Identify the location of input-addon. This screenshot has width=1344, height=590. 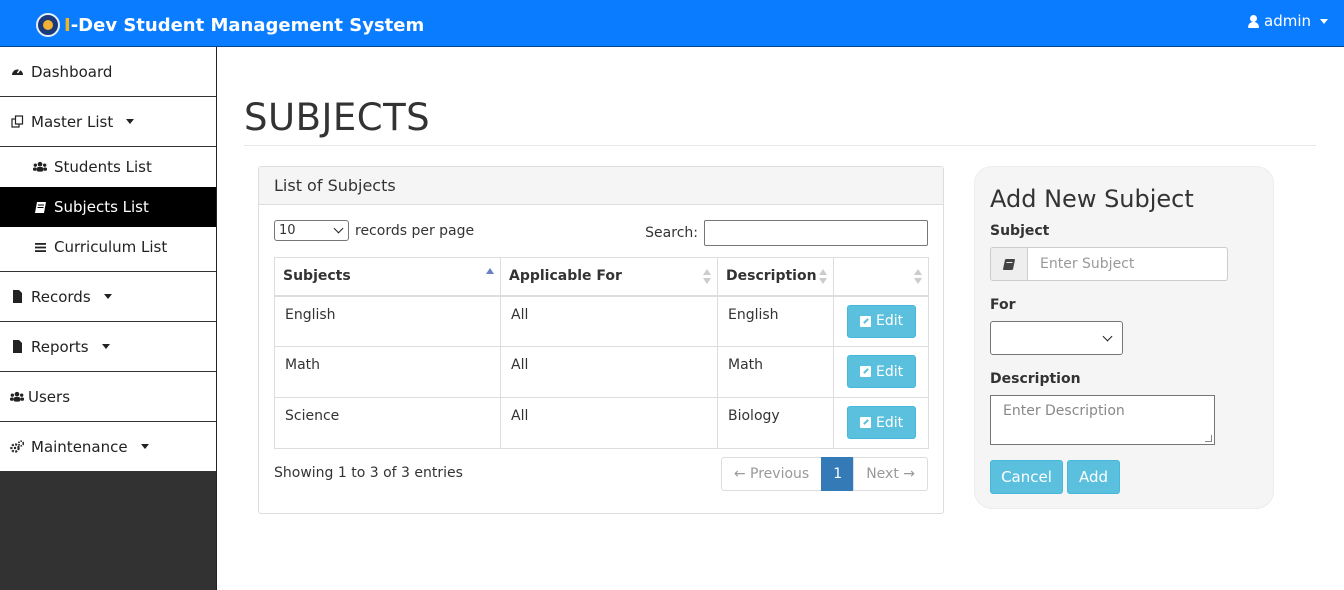
(1009, 264).